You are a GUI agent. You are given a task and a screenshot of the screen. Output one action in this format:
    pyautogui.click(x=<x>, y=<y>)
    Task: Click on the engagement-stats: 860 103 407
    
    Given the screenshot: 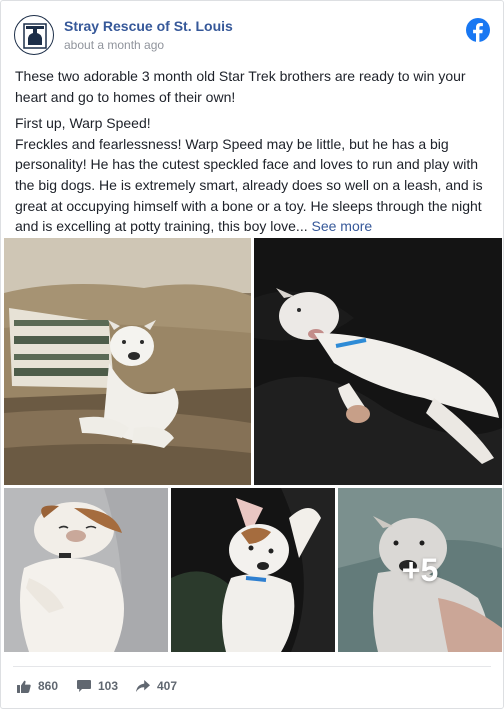 What is the action you would take?
    pyautogui.click(x=252, y=686)
    